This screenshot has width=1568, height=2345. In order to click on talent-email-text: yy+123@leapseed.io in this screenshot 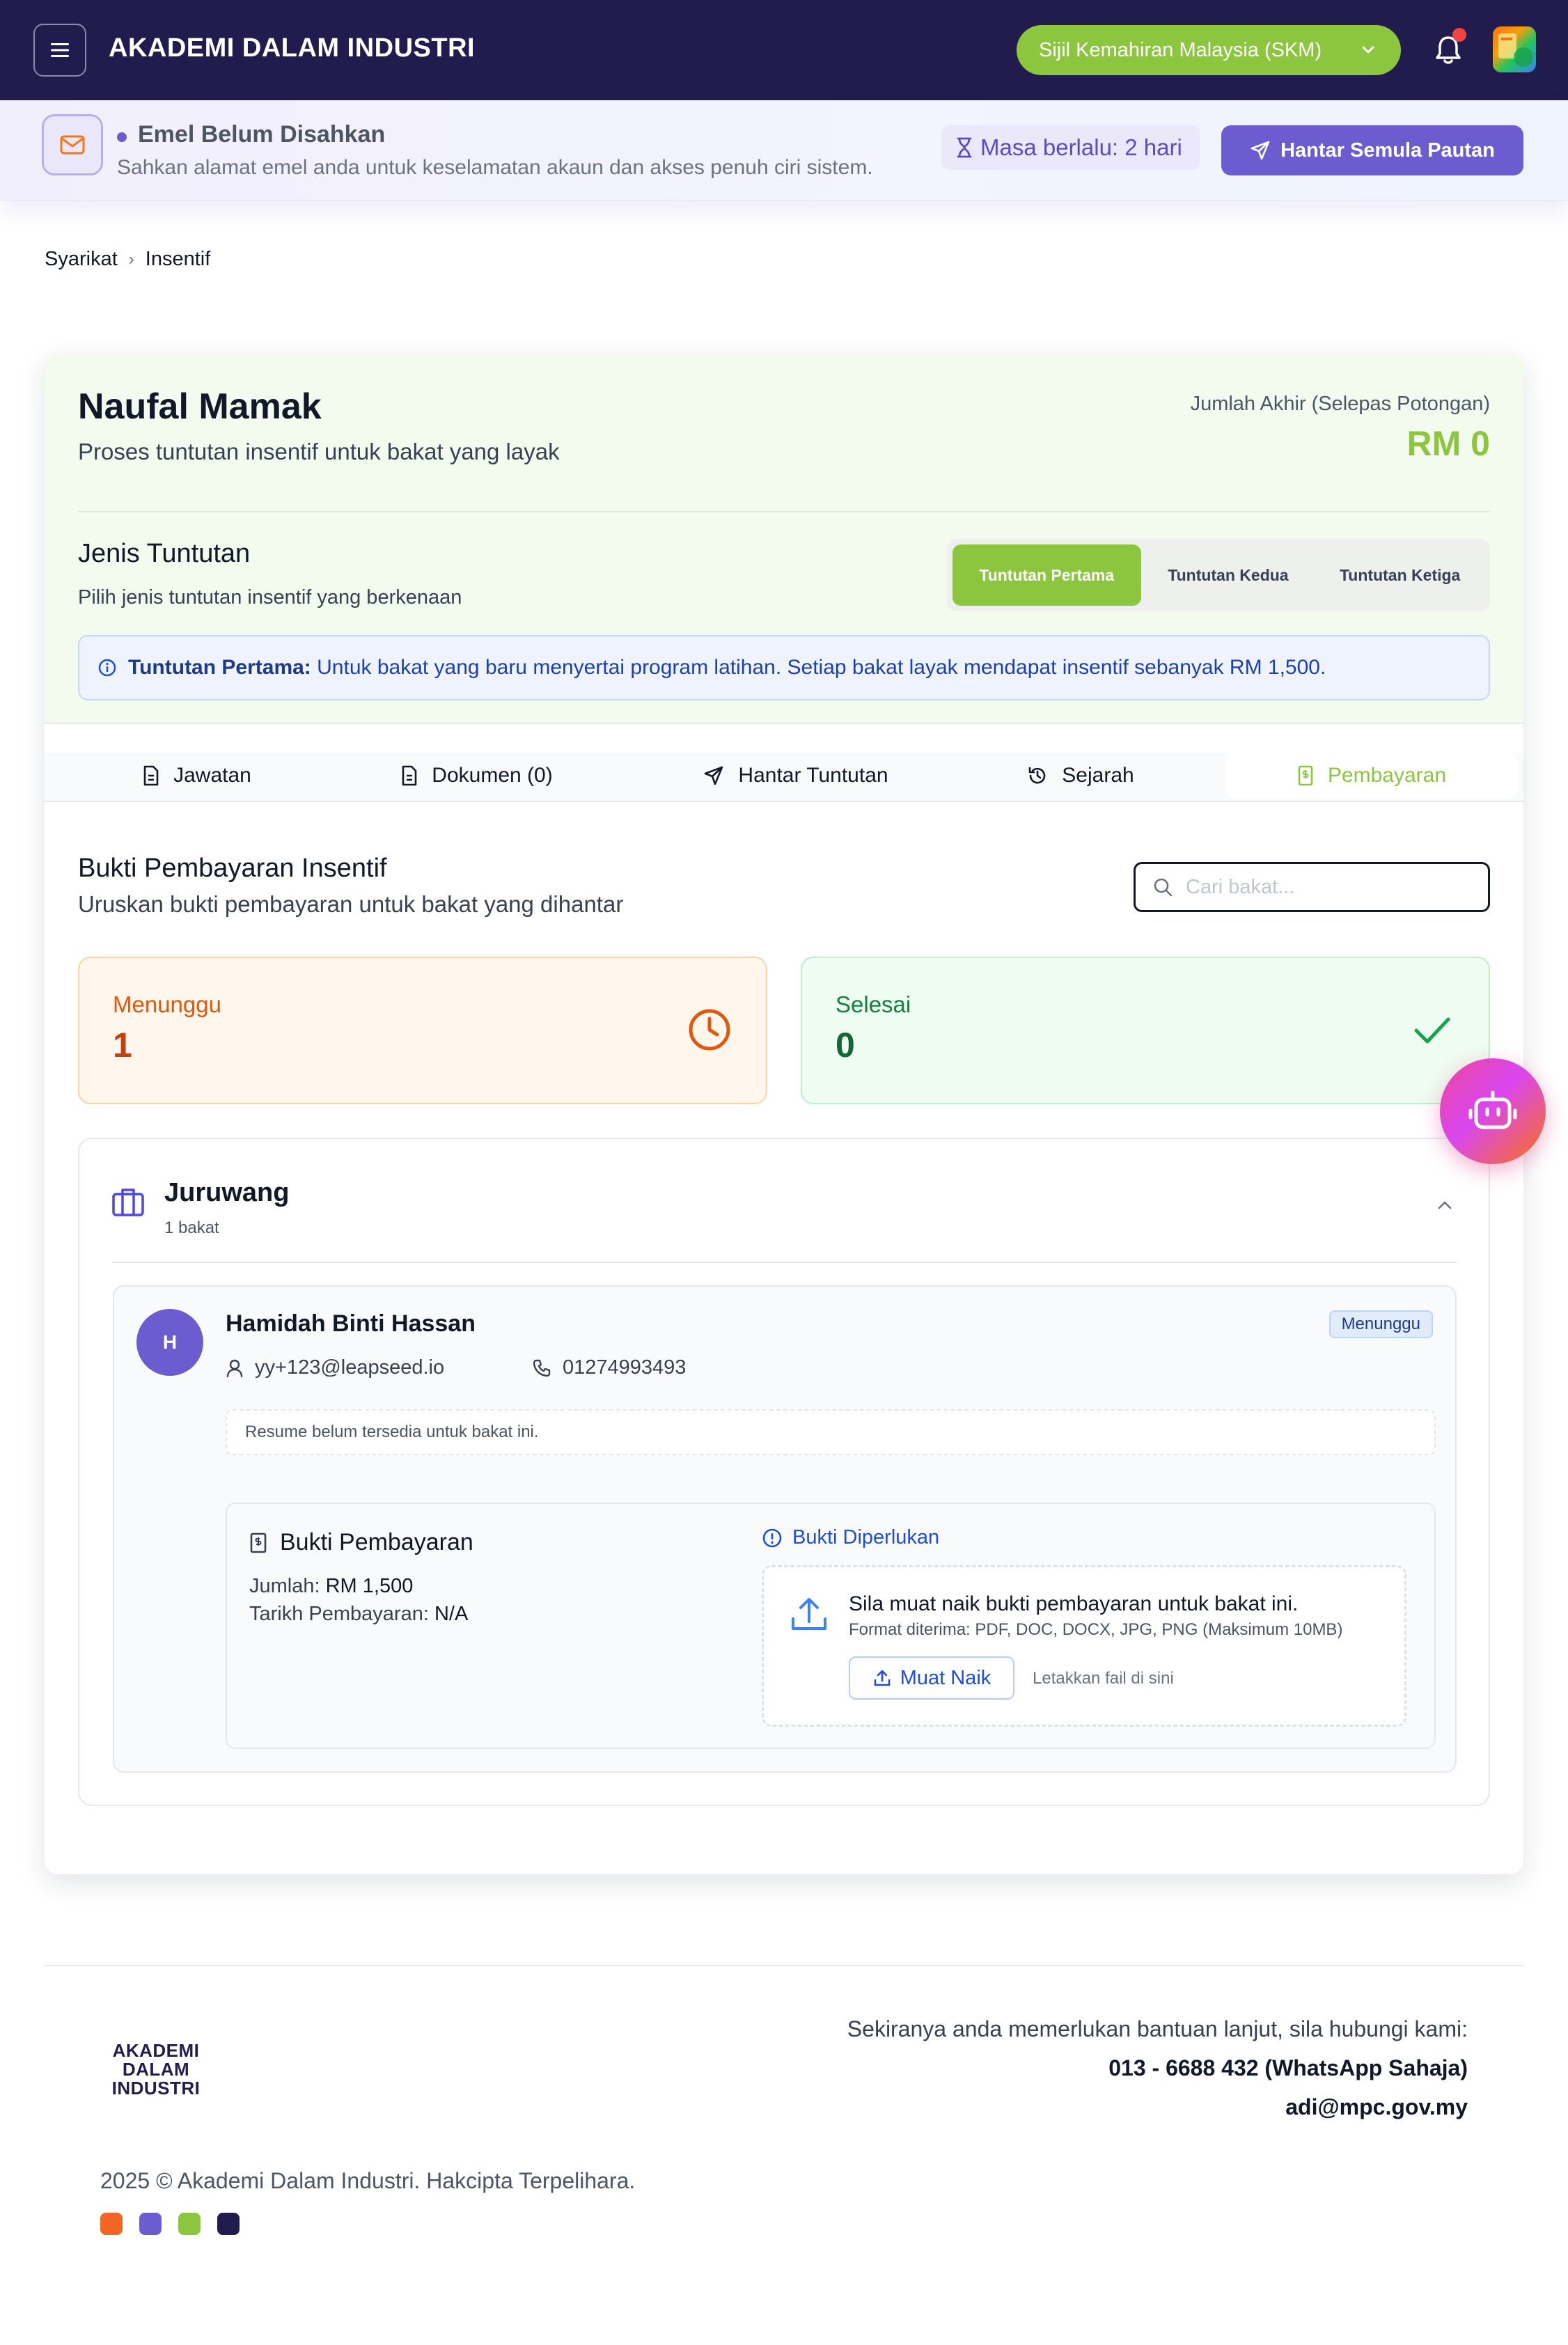, I will do `click(350, 1368)`.